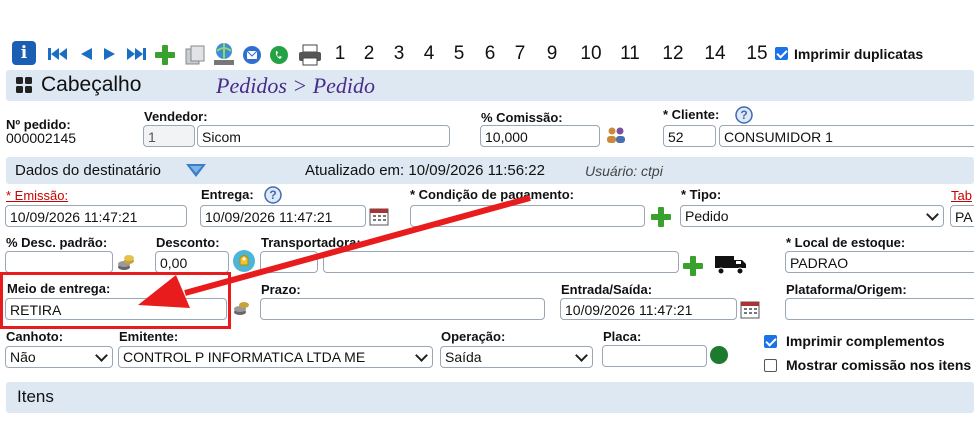 The image size is (974, 428). What do you see at coordinates (224, 54) in the screenshot?
I see `globe-icon` at bounding box center [224, 54].